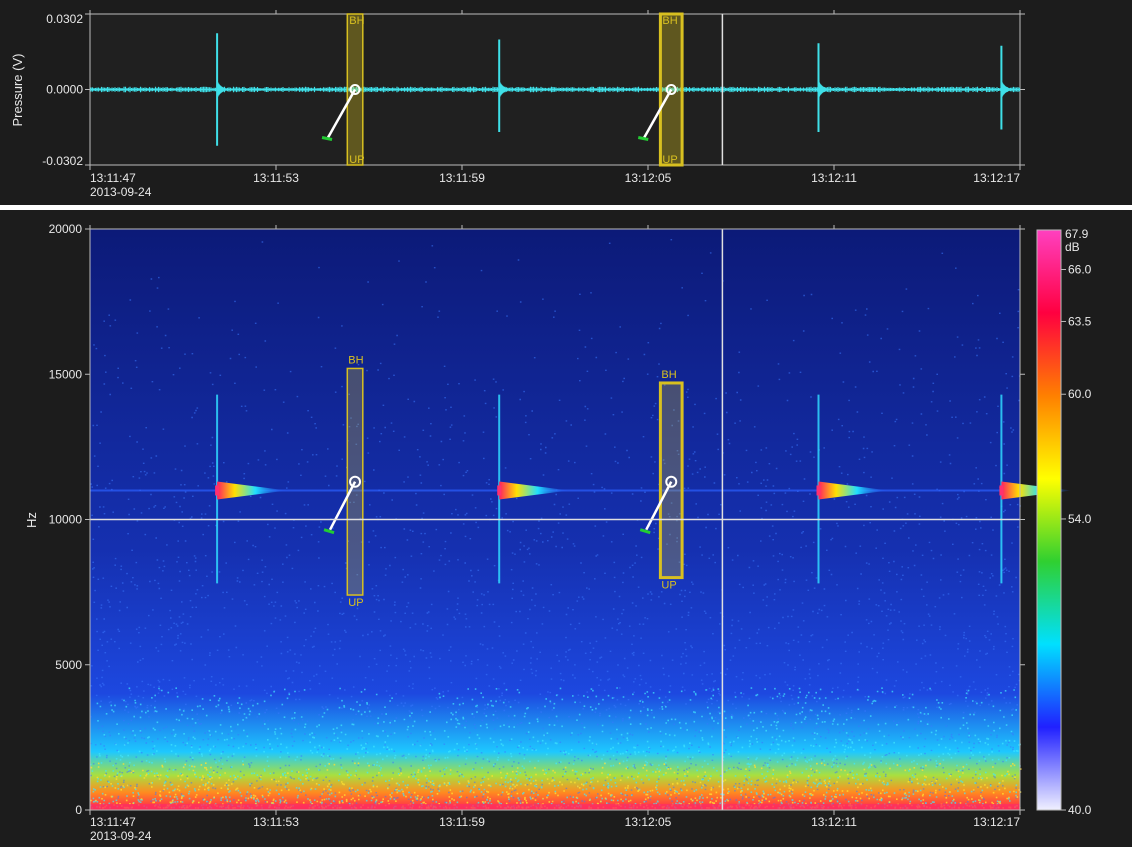 Image resolution: width=1132 pixels, height=847 pixels. I want to click on waveform-y-axis-label: Pressure (V), so click(17, 90).